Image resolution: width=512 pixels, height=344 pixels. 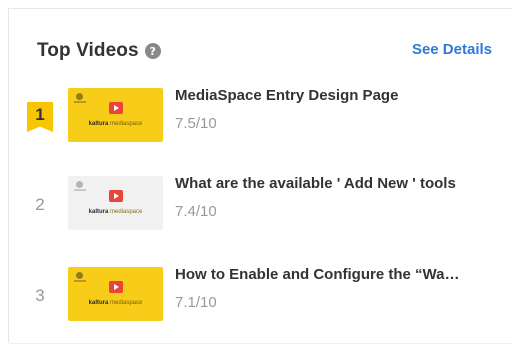 What do you see at coordinates (196, 302) in the screenshot?
I see `video-score-3: 7.1/10` at bounding box center [196, 302].